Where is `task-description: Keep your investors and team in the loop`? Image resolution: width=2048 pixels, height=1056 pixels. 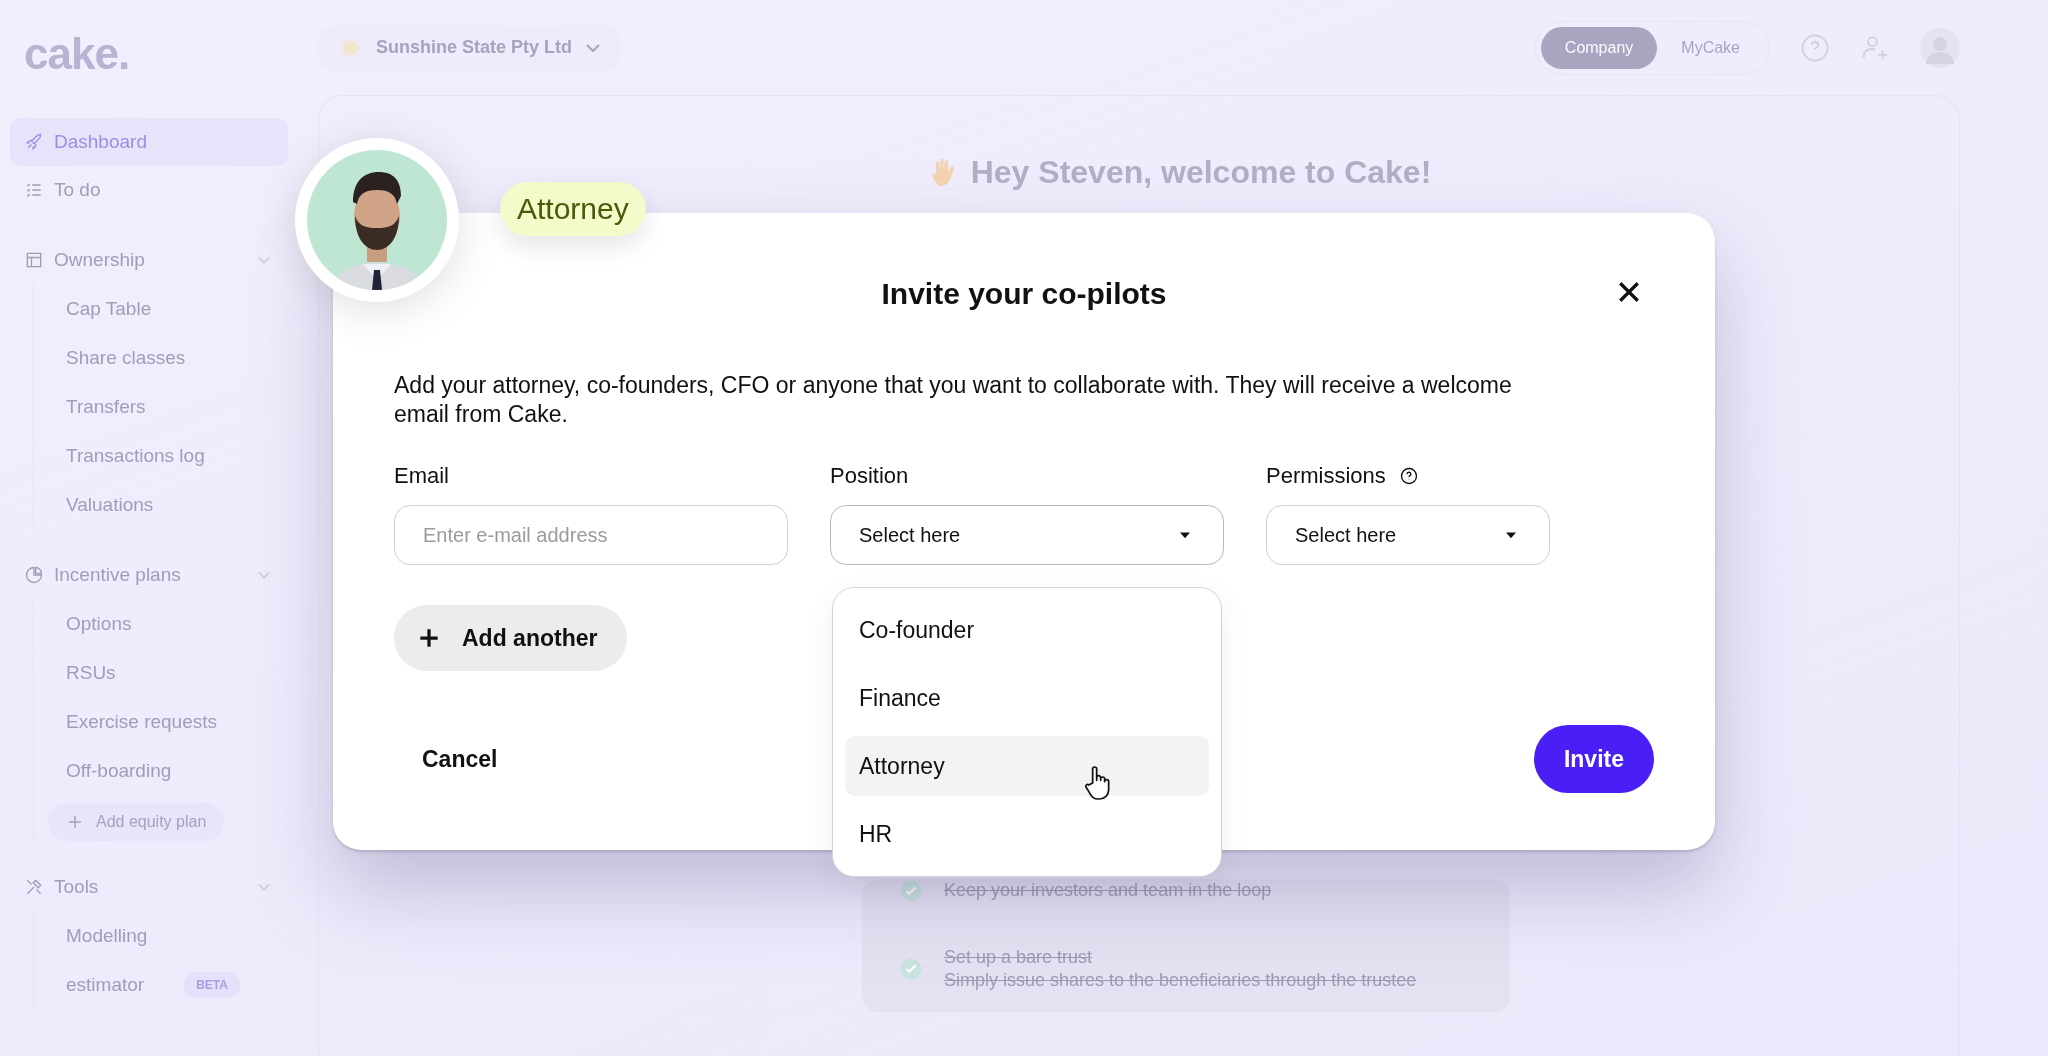
task-description: Keep your investors and team in the loop is located at coordinates (1108, 890).